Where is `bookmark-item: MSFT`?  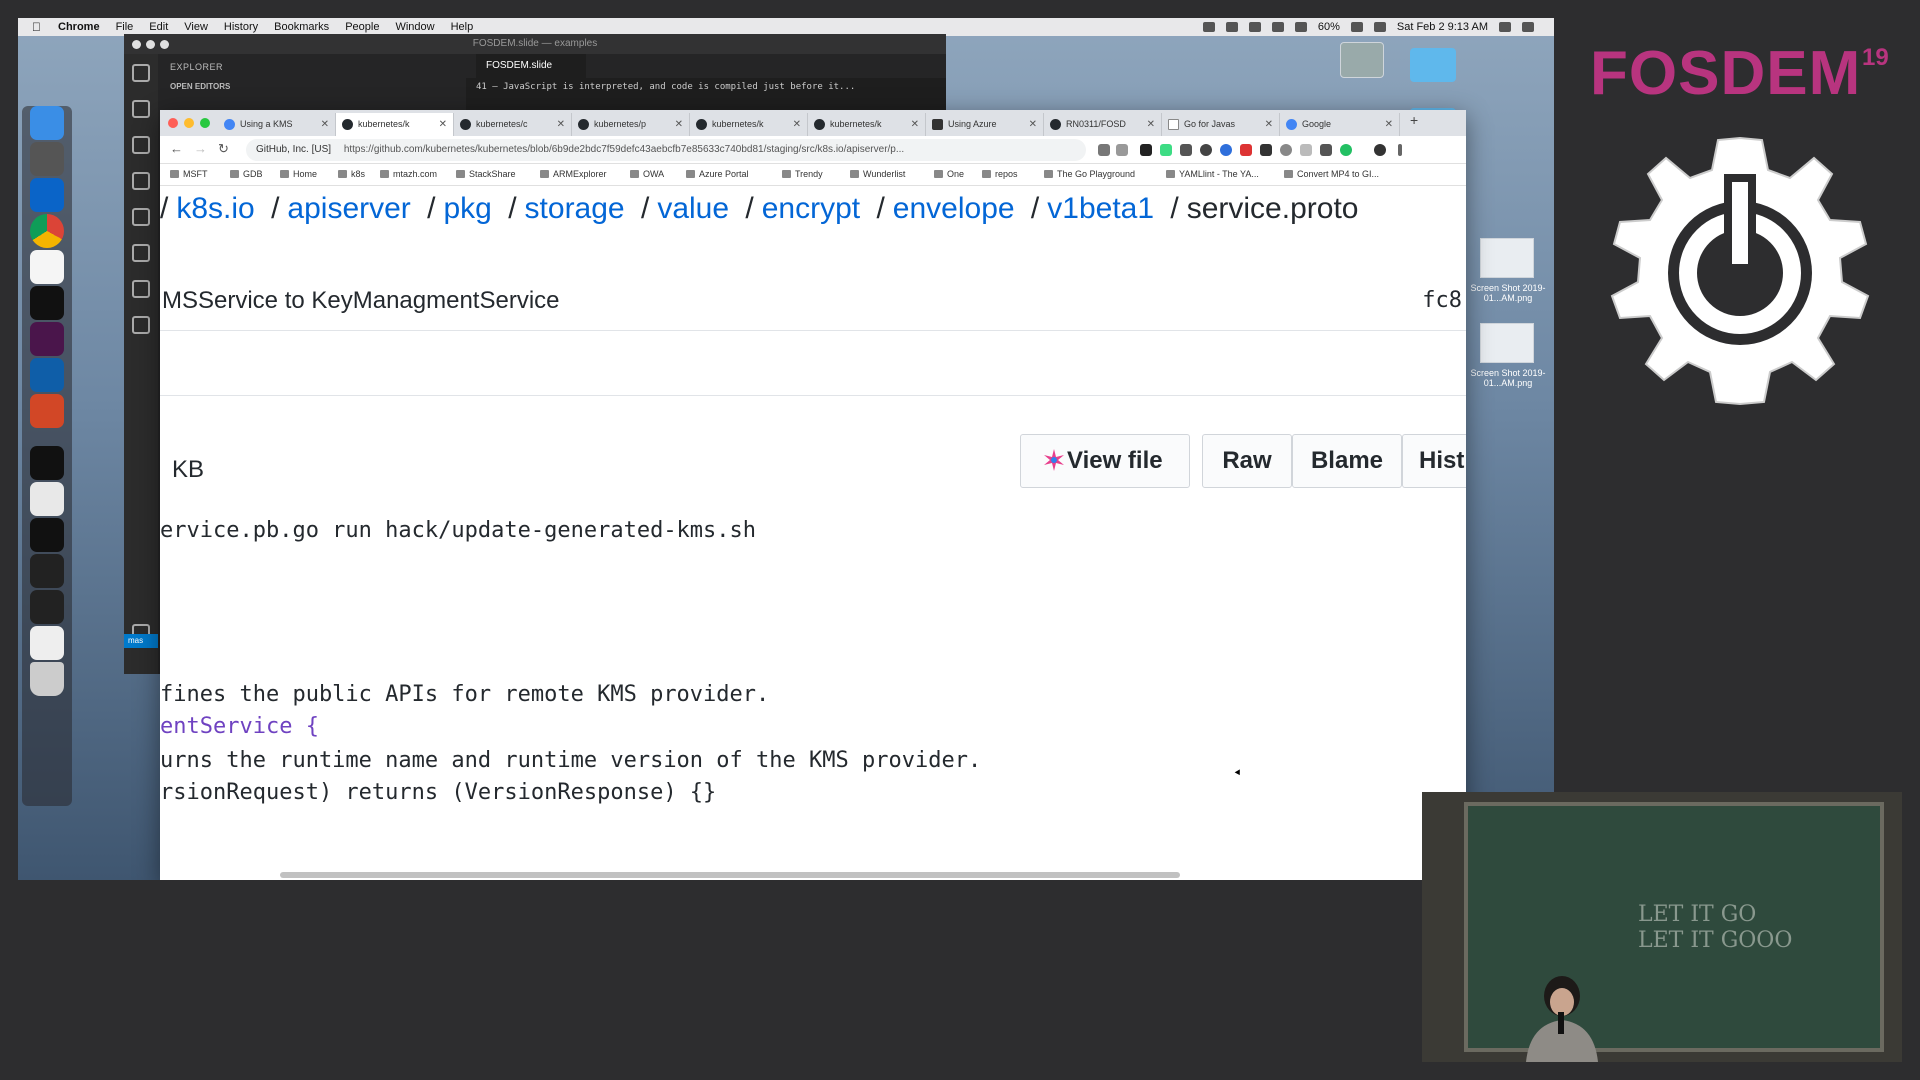
bookmark-item: MSFT is located at coordinates (189, 174).